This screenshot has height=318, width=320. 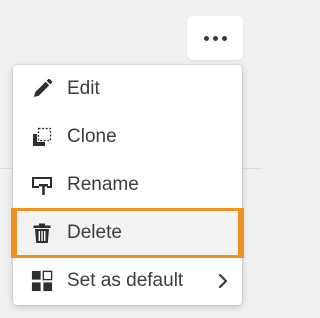 What do you see at coordinates (127, 89) in the screenshot?
I see `menu-item-edit: Edit` at bounding box center [127, 89].